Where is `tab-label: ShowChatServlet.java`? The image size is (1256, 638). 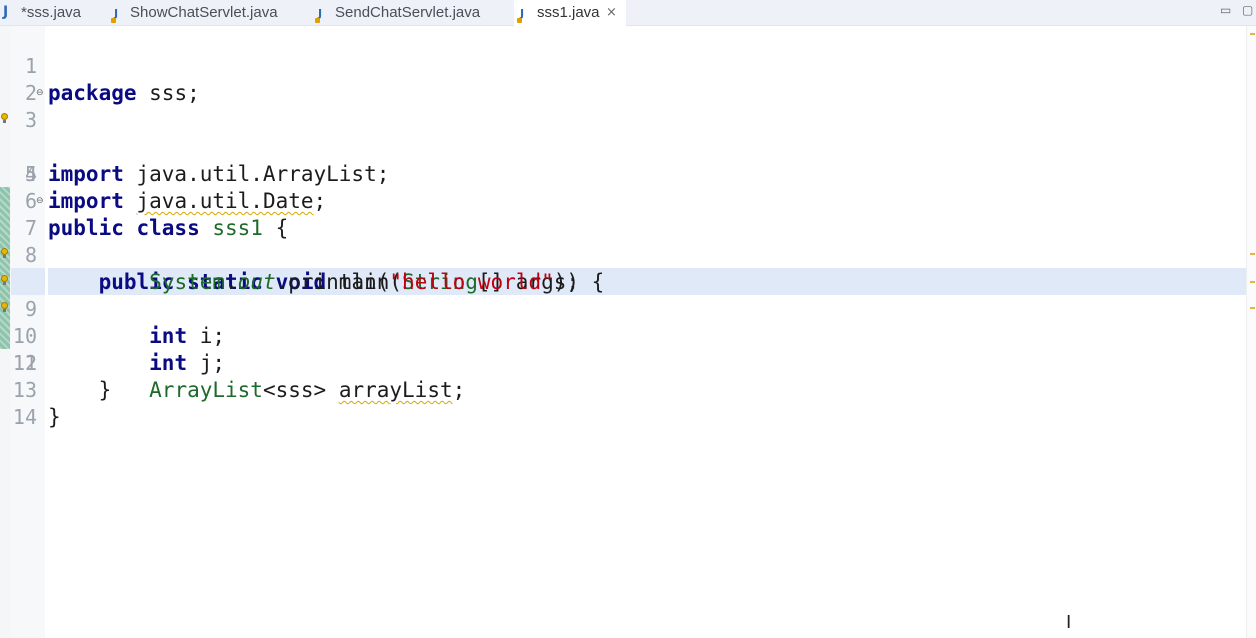
tab-label: ShowChatServlet.java is located at coordinates (204, 12).